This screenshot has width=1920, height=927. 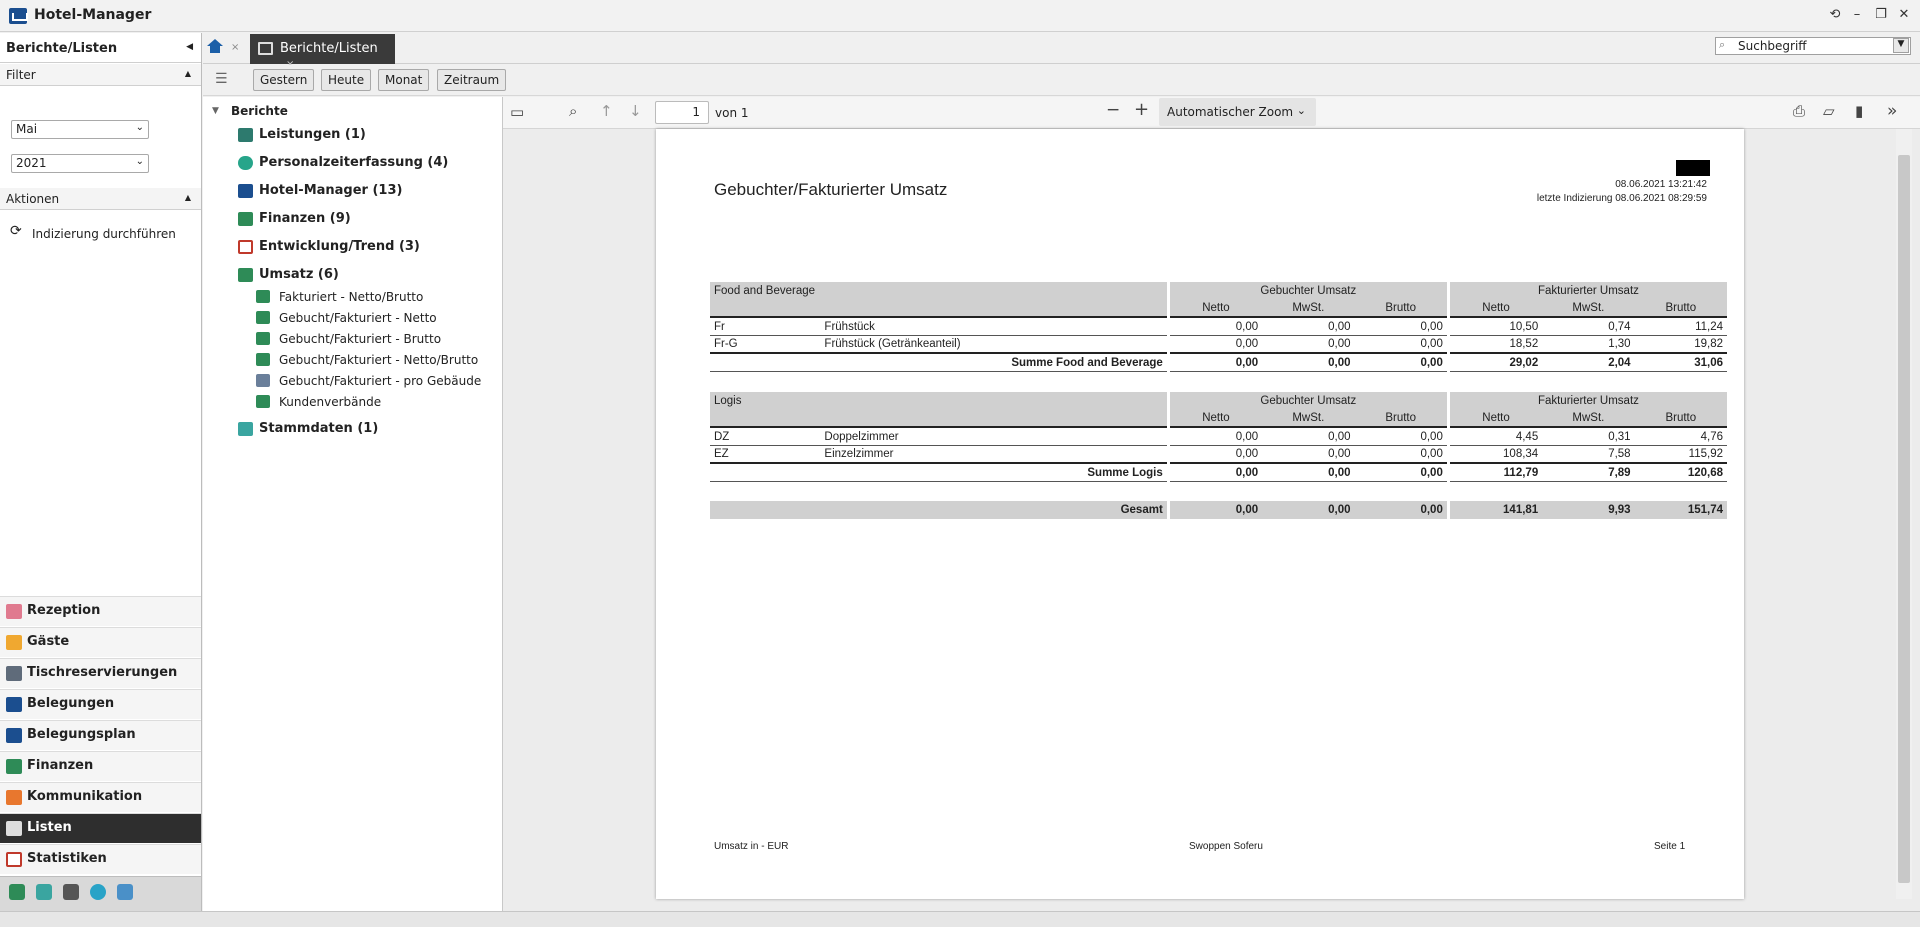 What do you see at coordinates (17, 892) in the screenshot?
I see `lock-icon` at bounding box center [17, 892].